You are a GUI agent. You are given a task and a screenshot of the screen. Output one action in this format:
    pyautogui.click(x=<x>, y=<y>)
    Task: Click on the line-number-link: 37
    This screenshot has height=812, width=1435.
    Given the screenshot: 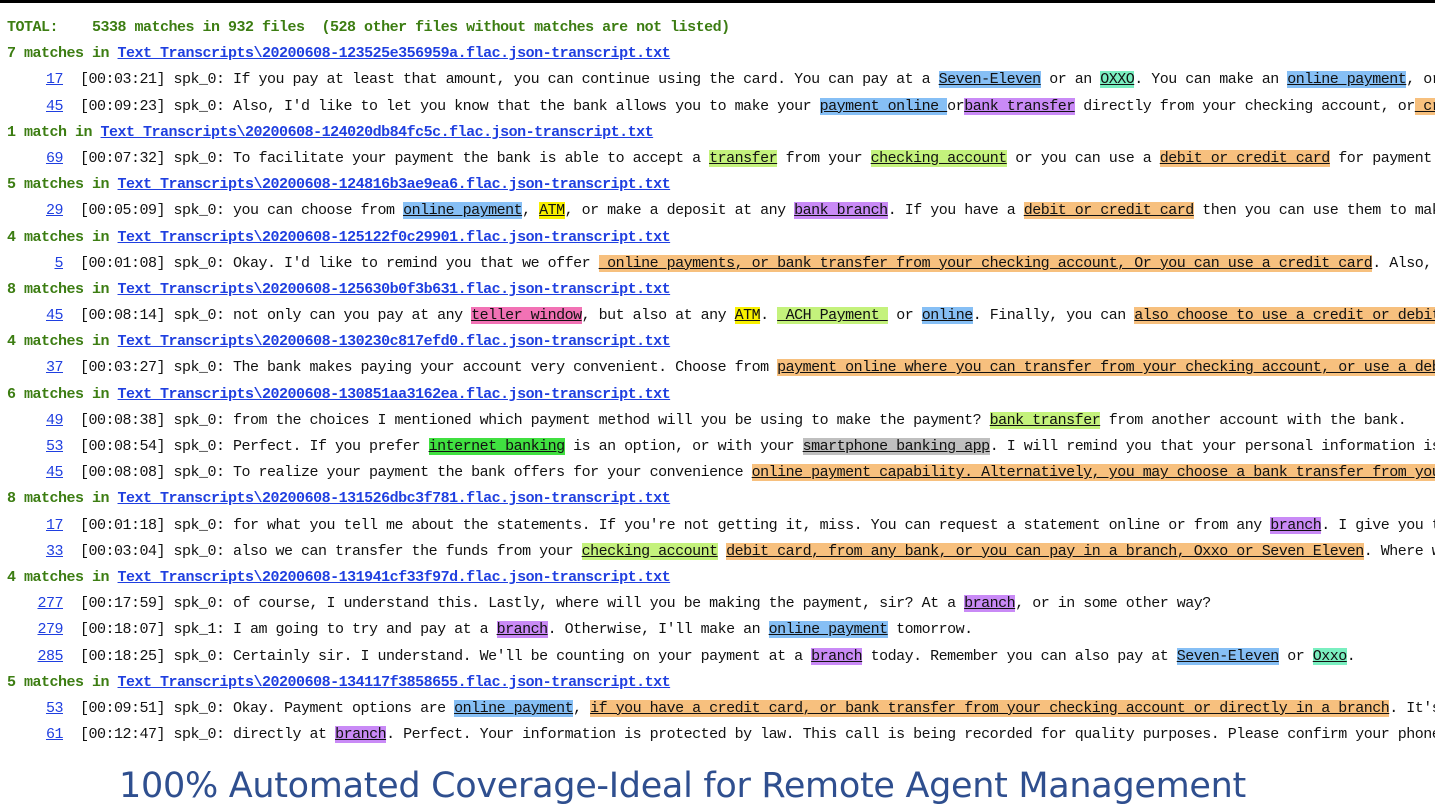 What is the action you would take?
    pyautogui.click(x=32, y=368)
    